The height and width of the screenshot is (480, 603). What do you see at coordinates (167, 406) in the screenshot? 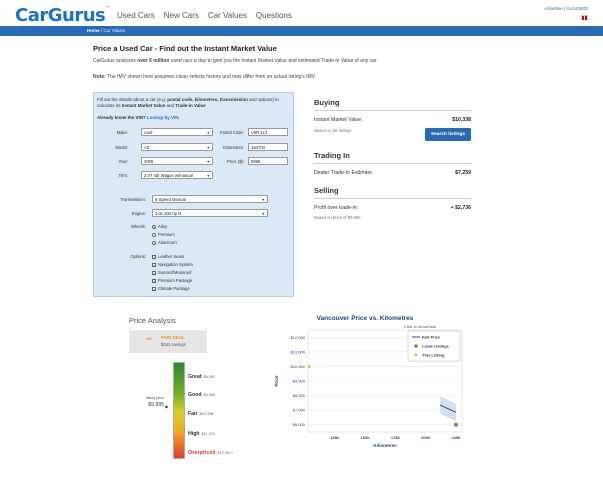
I see `listing-marker-icon: ◆` at bounding box center [167, 406].